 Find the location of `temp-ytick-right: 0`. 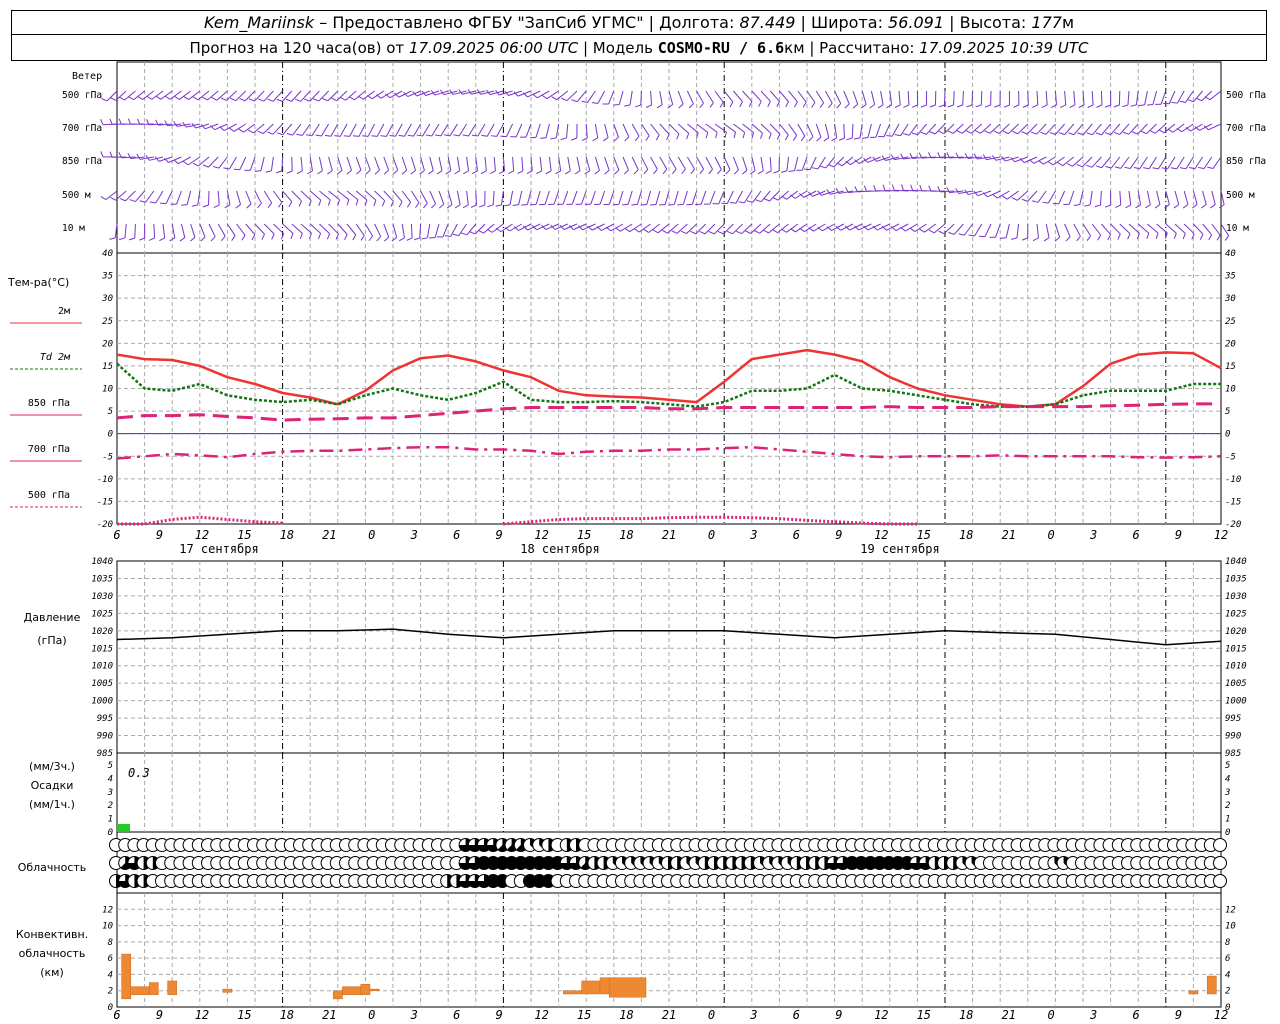

temp-ytick-right: 0 is located at coordinates (1227, 435).